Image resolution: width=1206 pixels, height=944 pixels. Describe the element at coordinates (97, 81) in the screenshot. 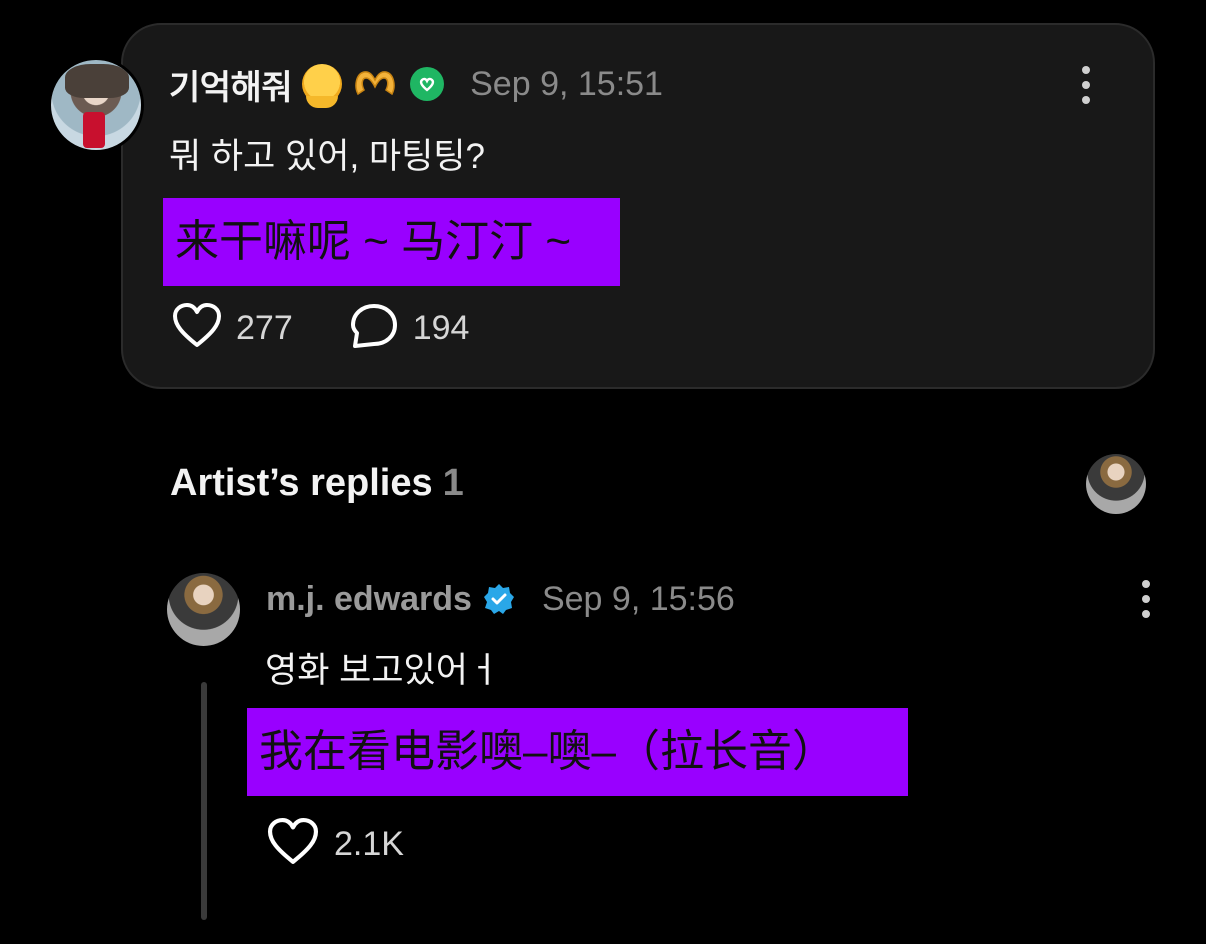

I see `avatar-hair` at that location.